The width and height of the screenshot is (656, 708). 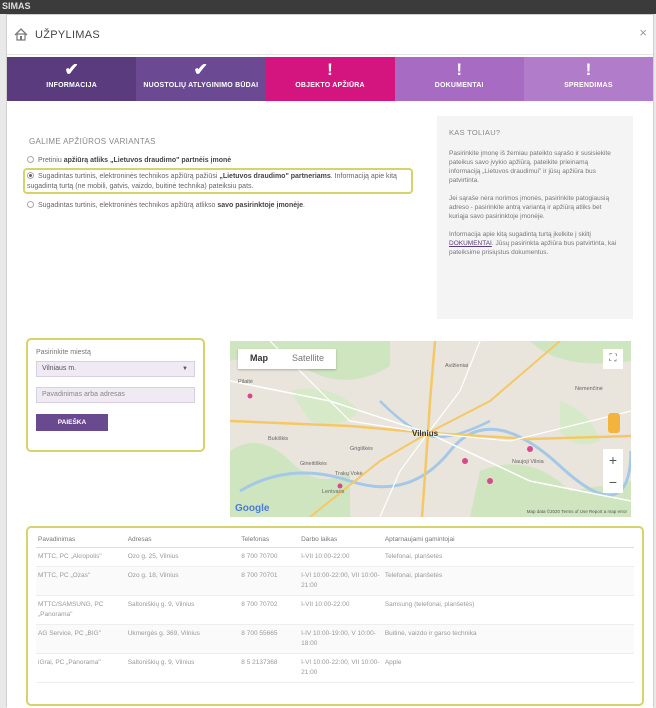 I want to click on step-objekto-apziura: ! OBJEKTO APŽIŪRA, so click(x=330, y=79).